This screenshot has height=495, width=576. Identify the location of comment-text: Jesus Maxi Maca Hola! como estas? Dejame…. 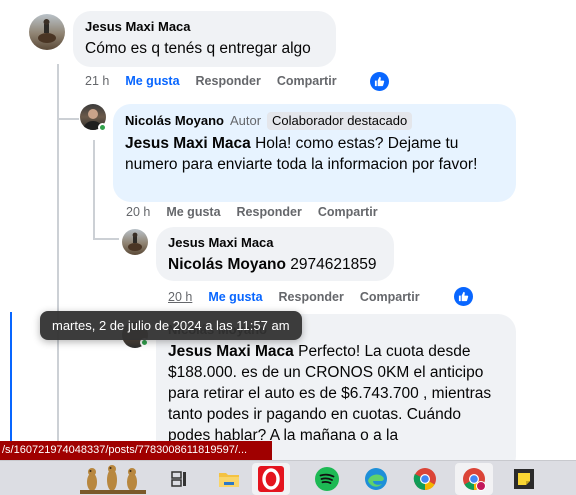
(314, 154).